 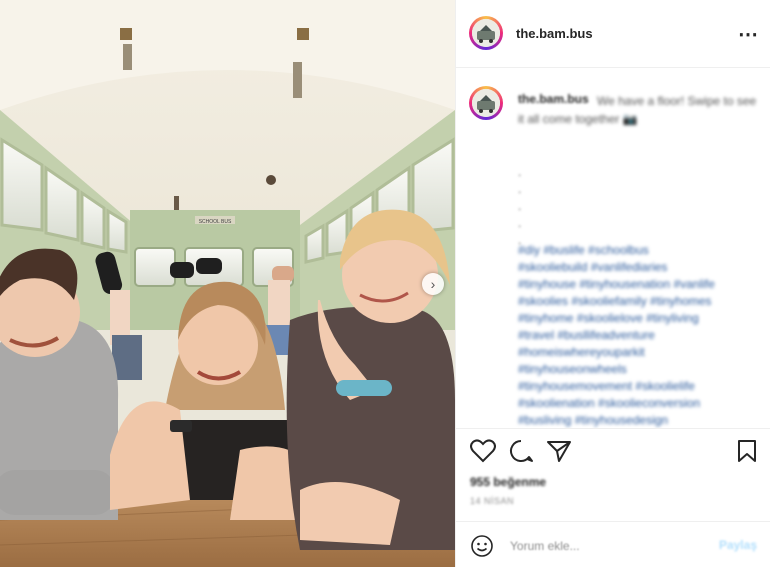 What do you see at coordinates (215, 222) in the screenshot?
I see `bus-sign-text: SCHOOL BUS` at bounding box center [215, 222].